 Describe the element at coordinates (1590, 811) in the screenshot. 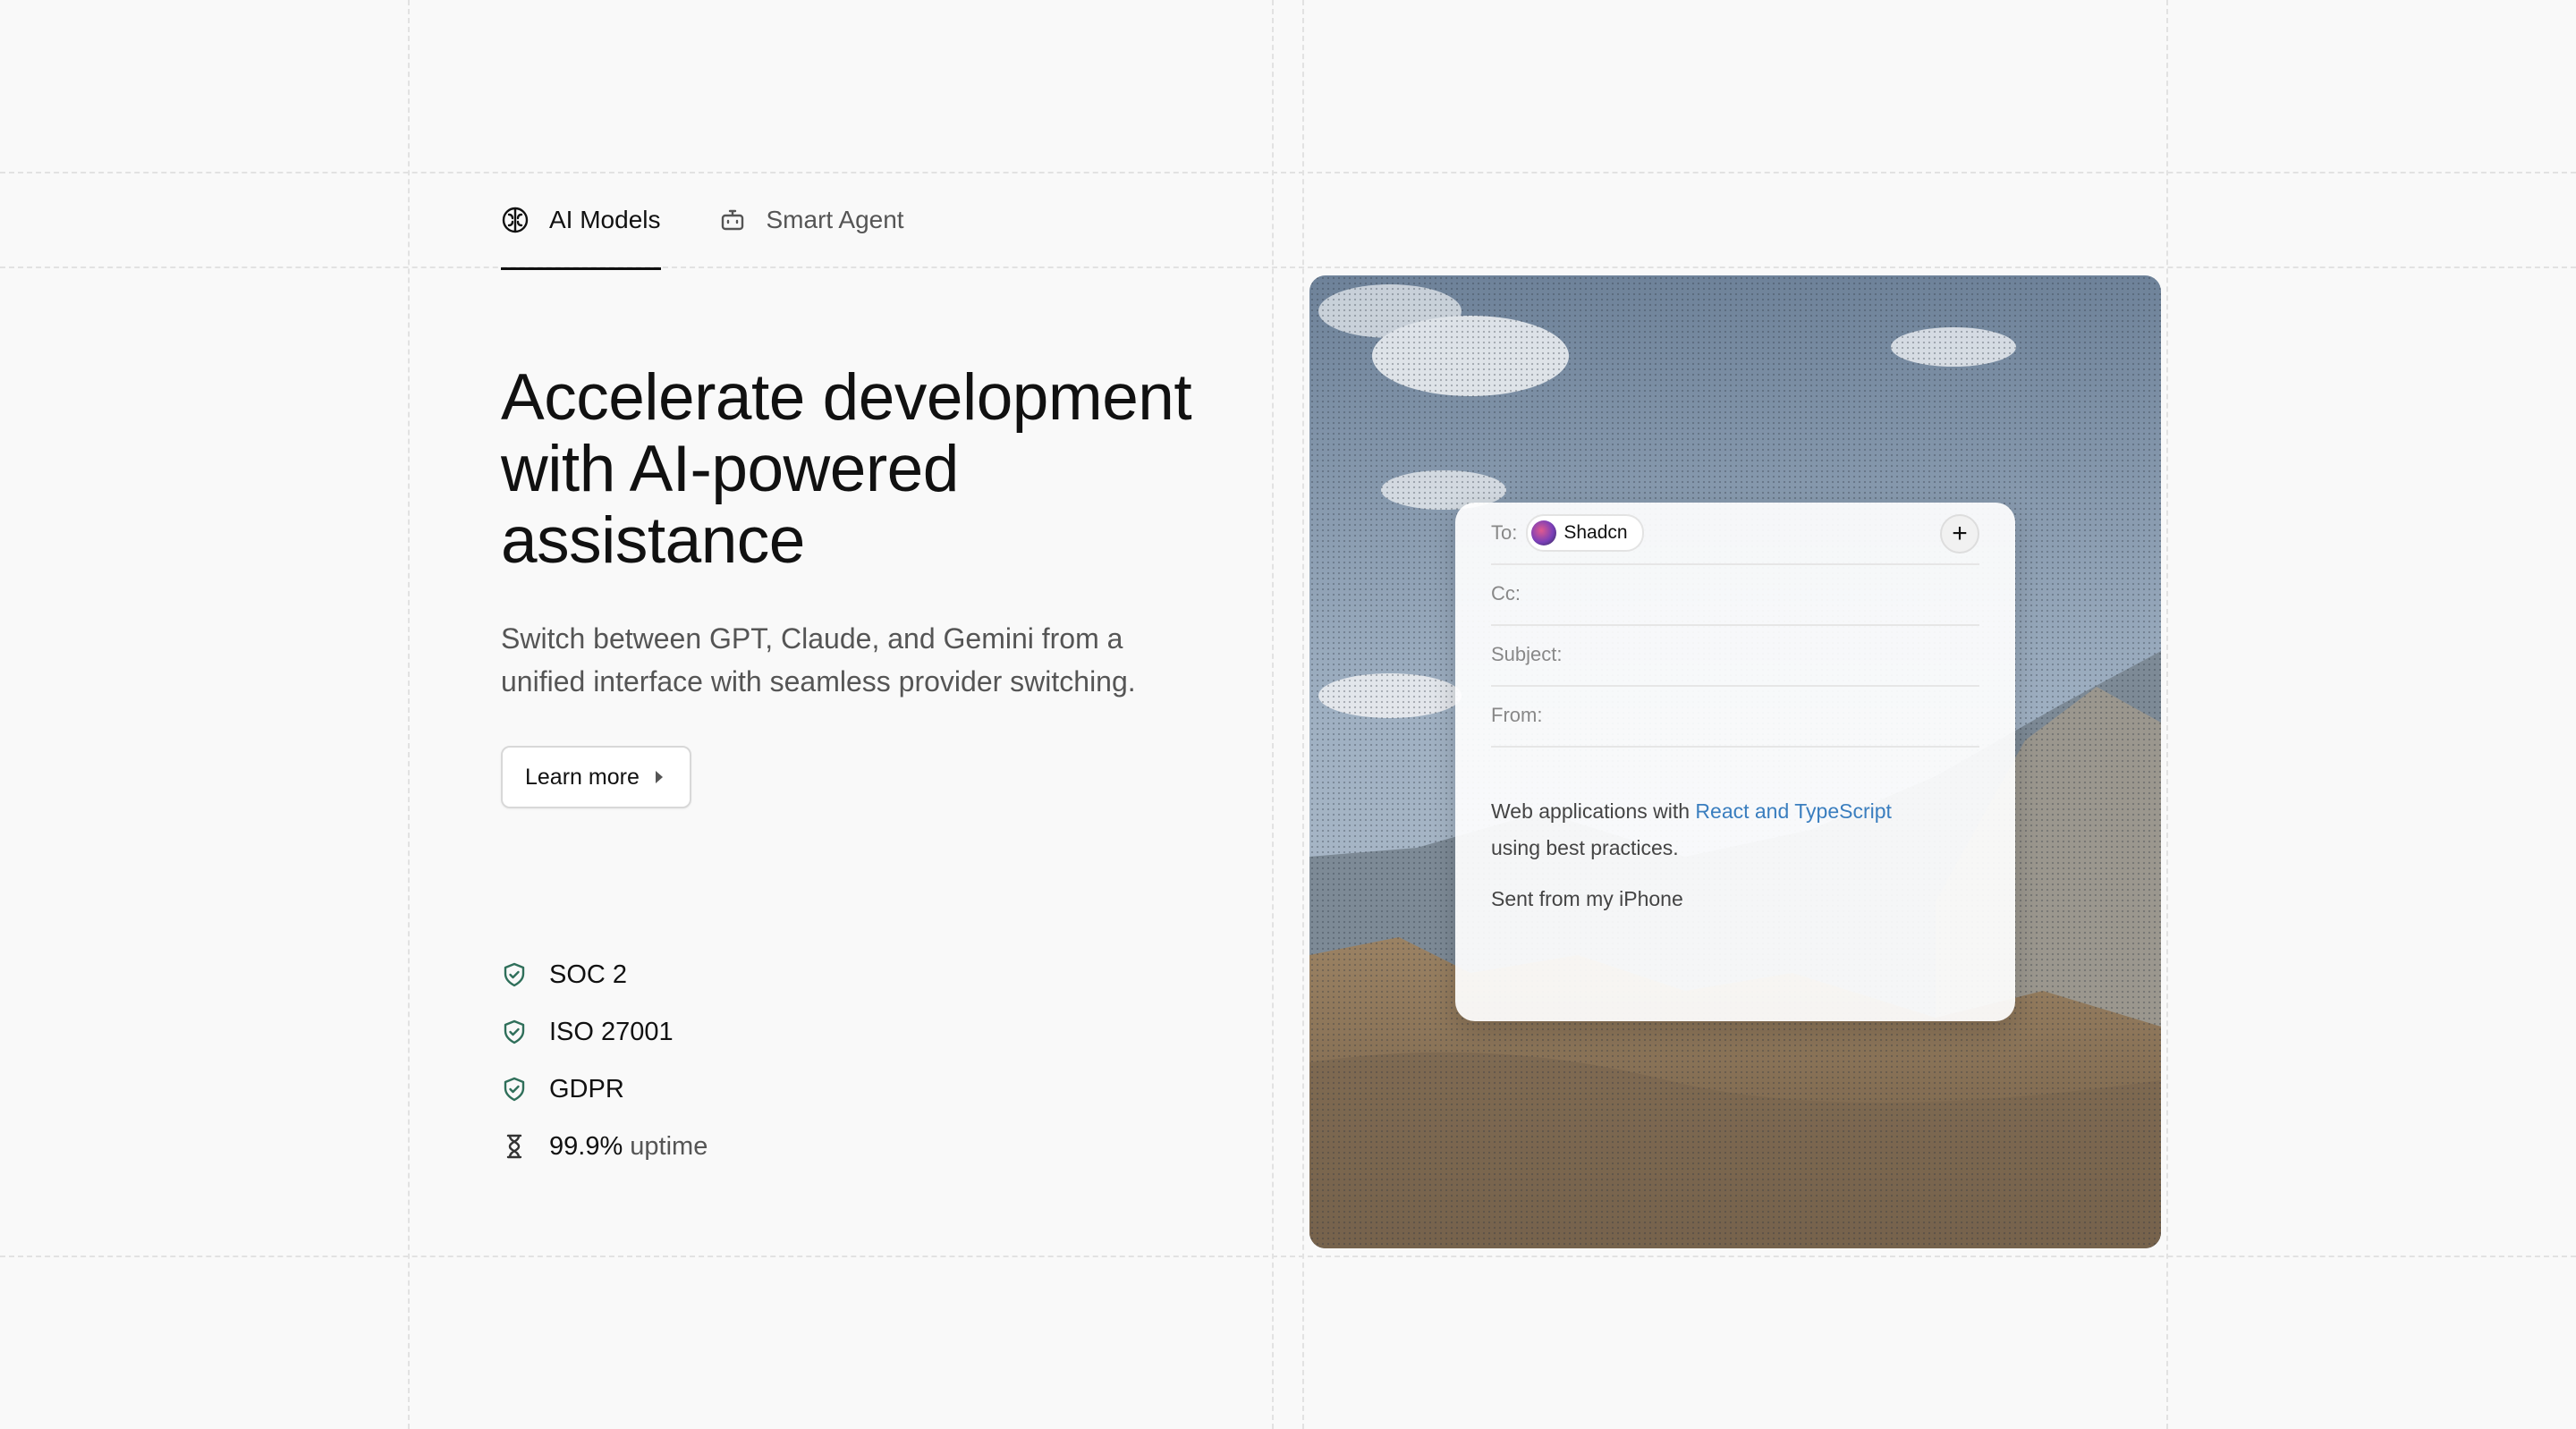

I see `body-prefix: Web applications with` at that location.